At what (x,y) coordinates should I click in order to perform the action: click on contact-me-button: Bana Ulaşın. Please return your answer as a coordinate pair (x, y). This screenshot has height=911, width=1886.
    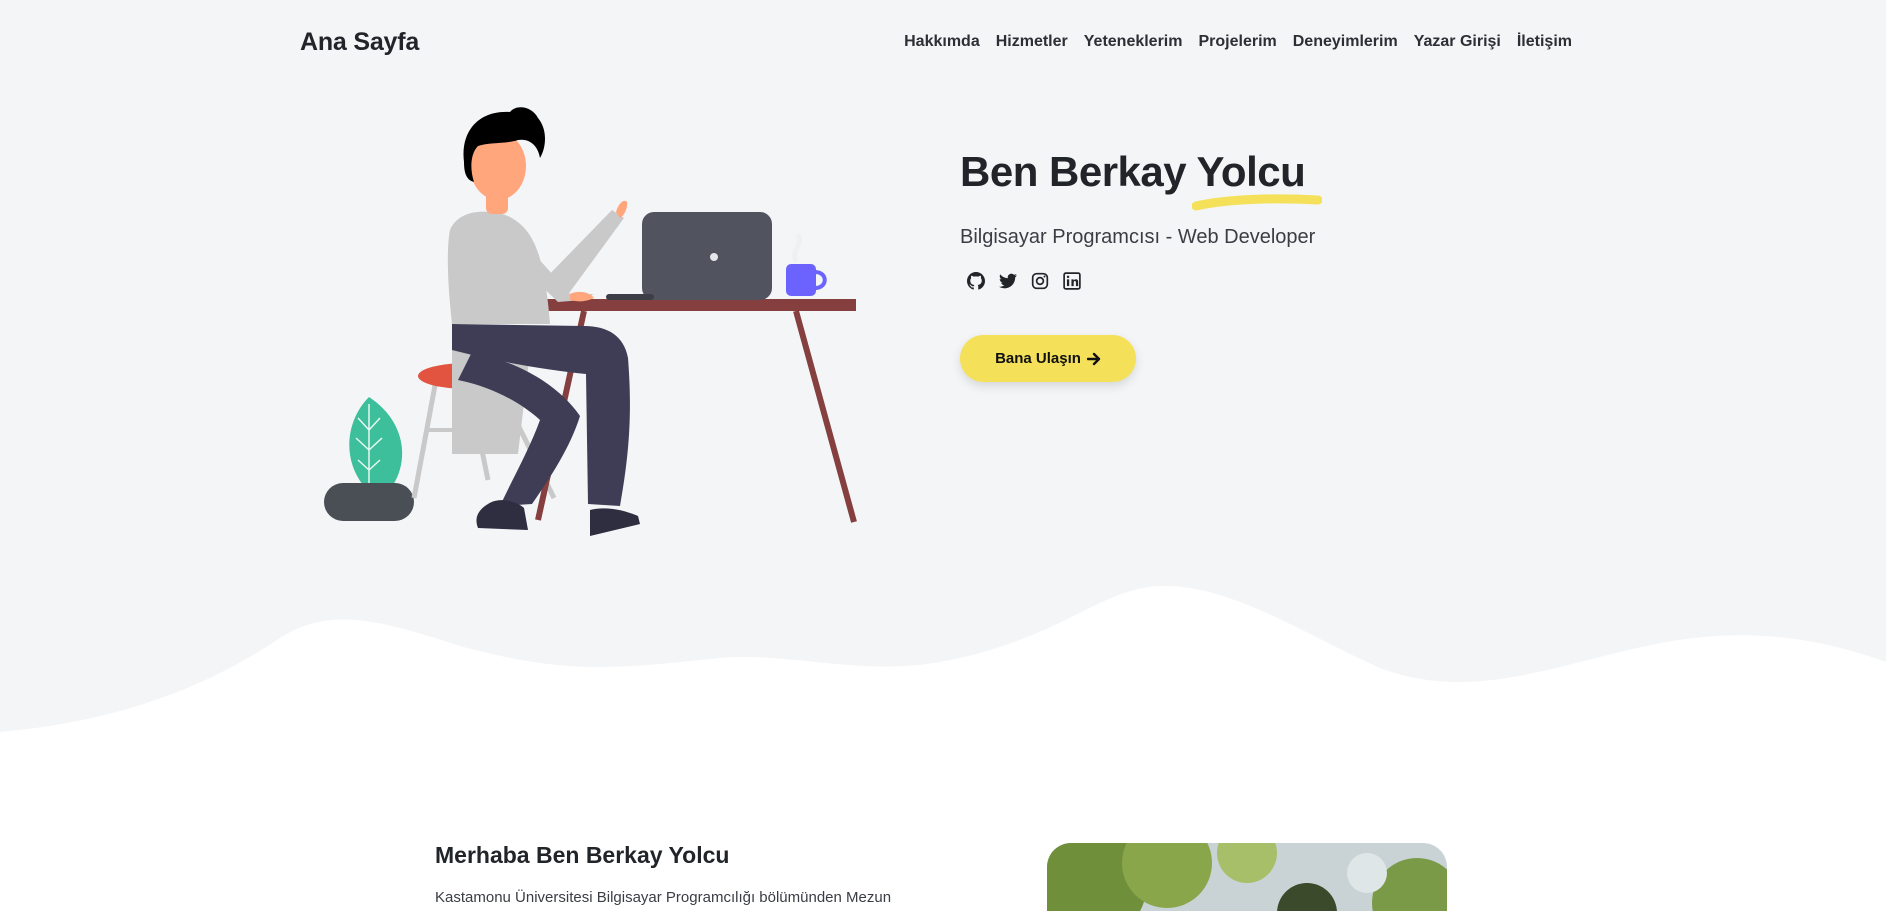
    Looking at the image, I should click on (1048, 358).